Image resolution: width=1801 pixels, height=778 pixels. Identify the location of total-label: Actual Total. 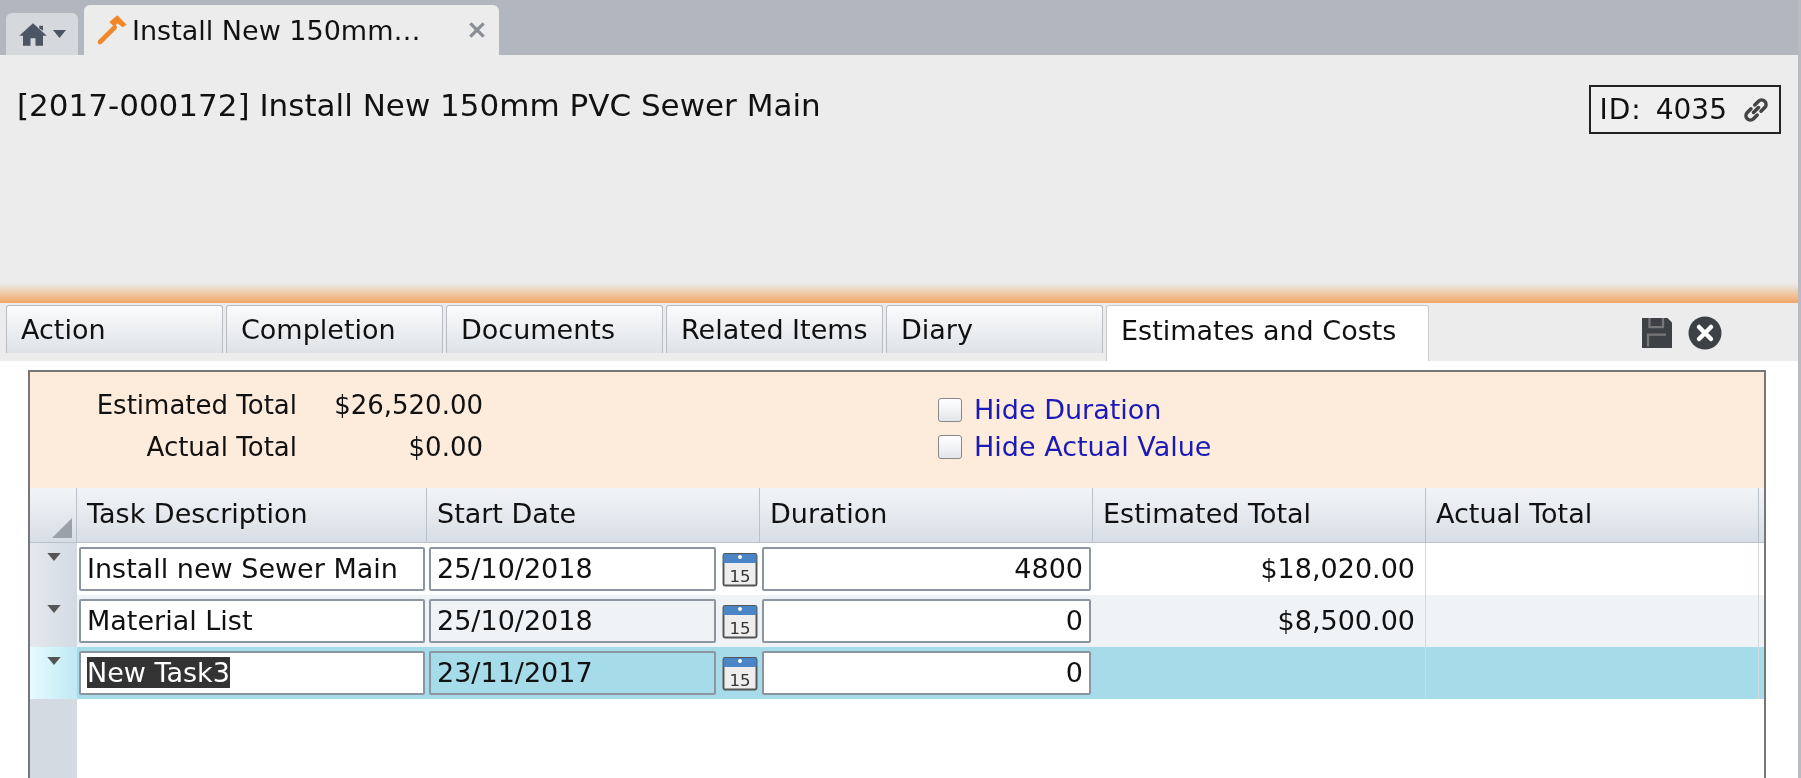
(221, 447).